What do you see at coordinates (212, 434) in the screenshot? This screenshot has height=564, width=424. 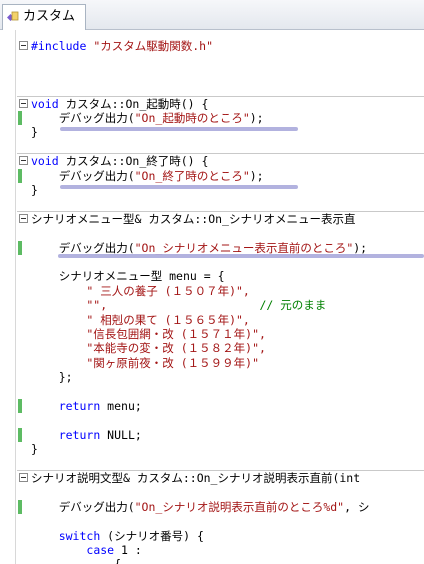 I see `code-line: return NULL;` at bounding box center [212, 434].